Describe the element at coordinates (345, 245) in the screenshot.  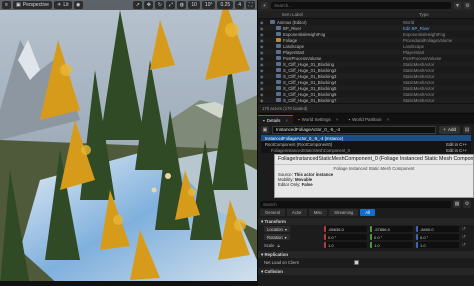
I see `scale-x-field: 1.0` at that location.